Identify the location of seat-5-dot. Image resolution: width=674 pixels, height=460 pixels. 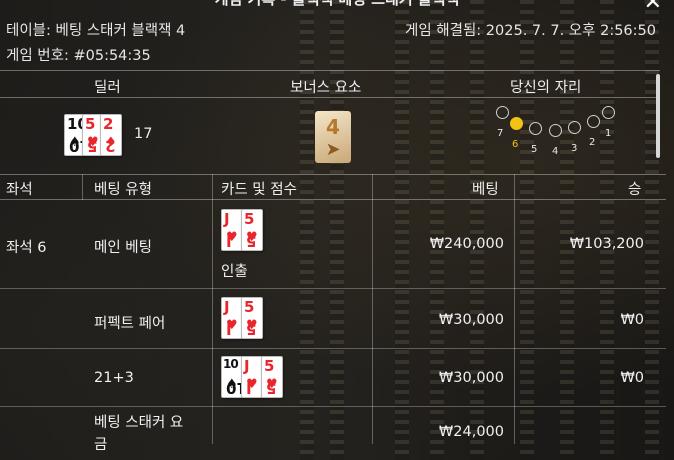
(535, 128).